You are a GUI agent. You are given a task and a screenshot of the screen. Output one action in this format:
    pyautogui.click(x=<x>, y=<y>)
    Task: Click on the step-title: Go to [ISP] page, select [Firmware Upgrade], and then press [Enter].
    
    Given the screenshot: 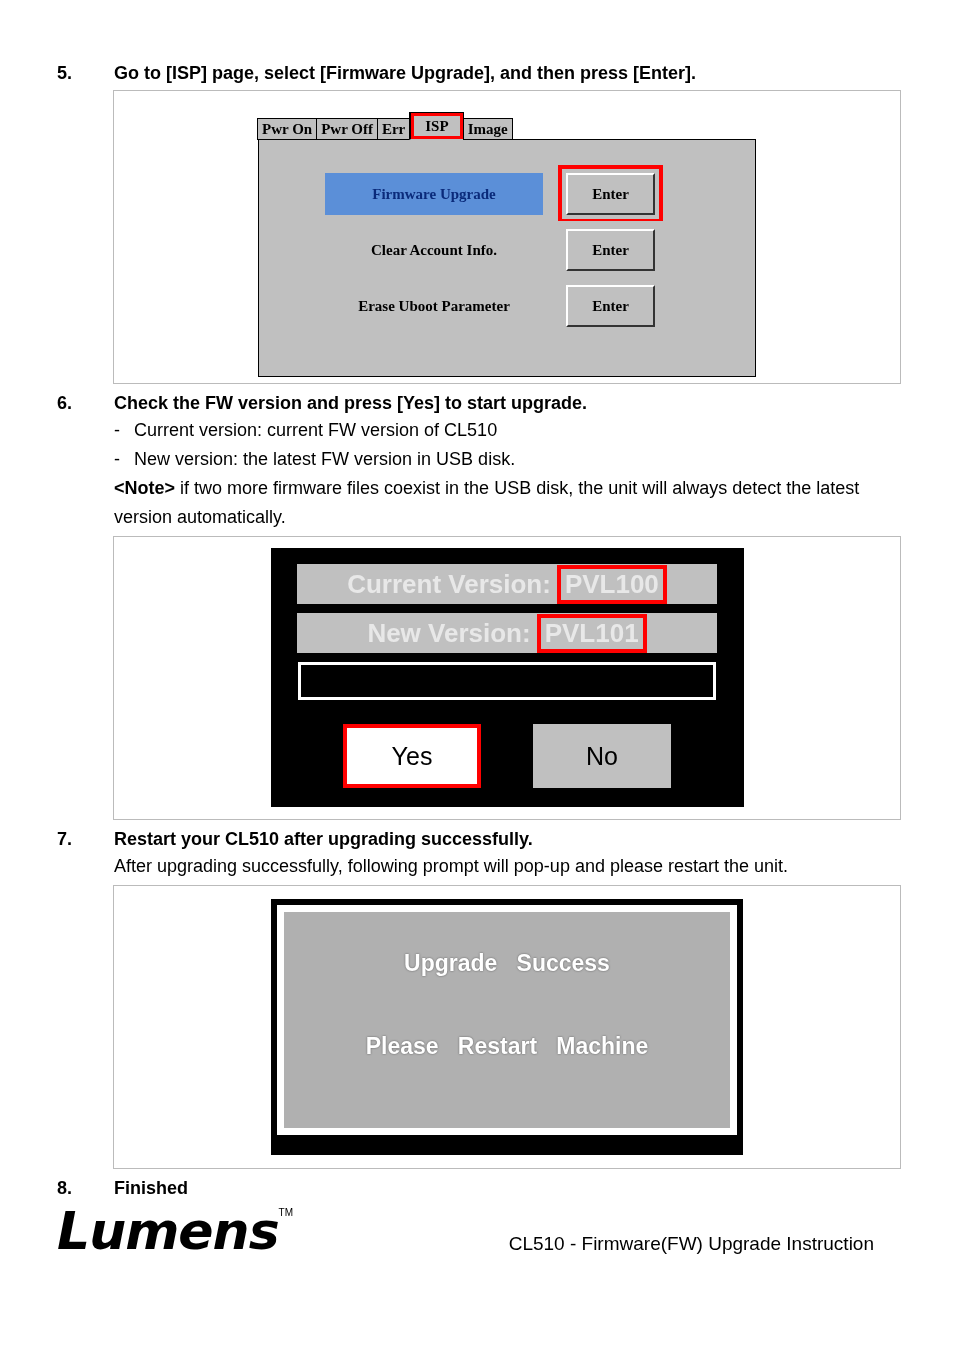 What is the action you would take?
    pyautogui.click(x=406, y=73)
    